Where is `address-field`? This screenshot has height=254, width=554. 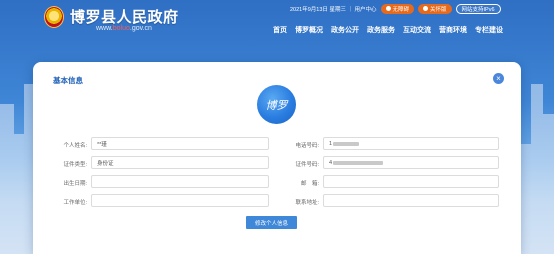 address-field is located at coordinates (411, 200).